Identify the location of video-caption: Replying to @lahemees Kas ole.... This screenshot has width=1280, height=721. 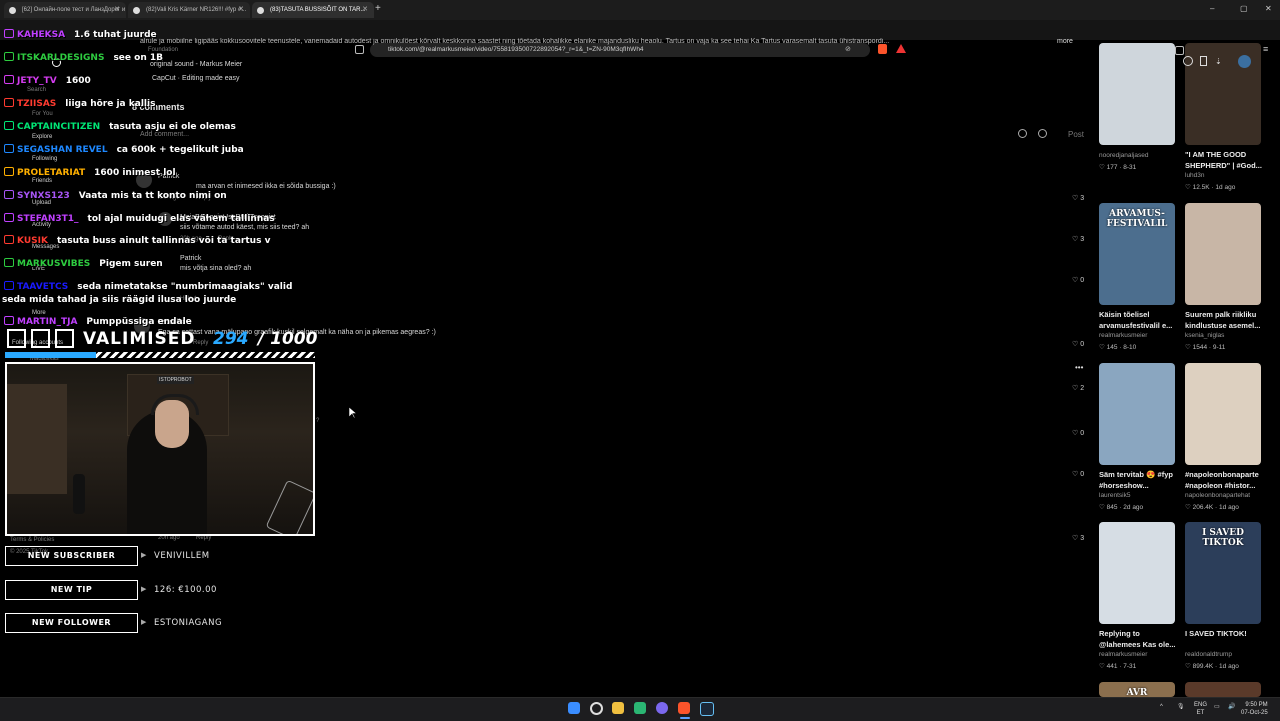
(1140, 639).